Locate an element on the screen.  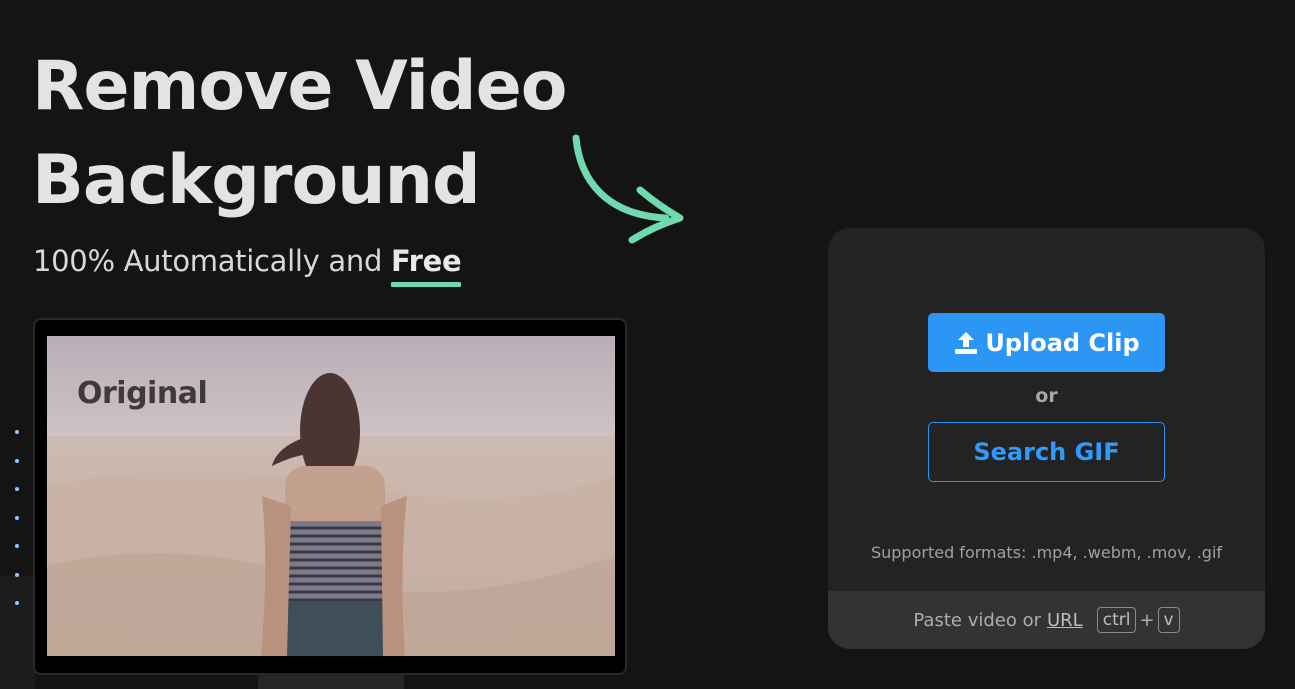
upload-clip-button: Upload Clip is located at coordinates (1046, 342).